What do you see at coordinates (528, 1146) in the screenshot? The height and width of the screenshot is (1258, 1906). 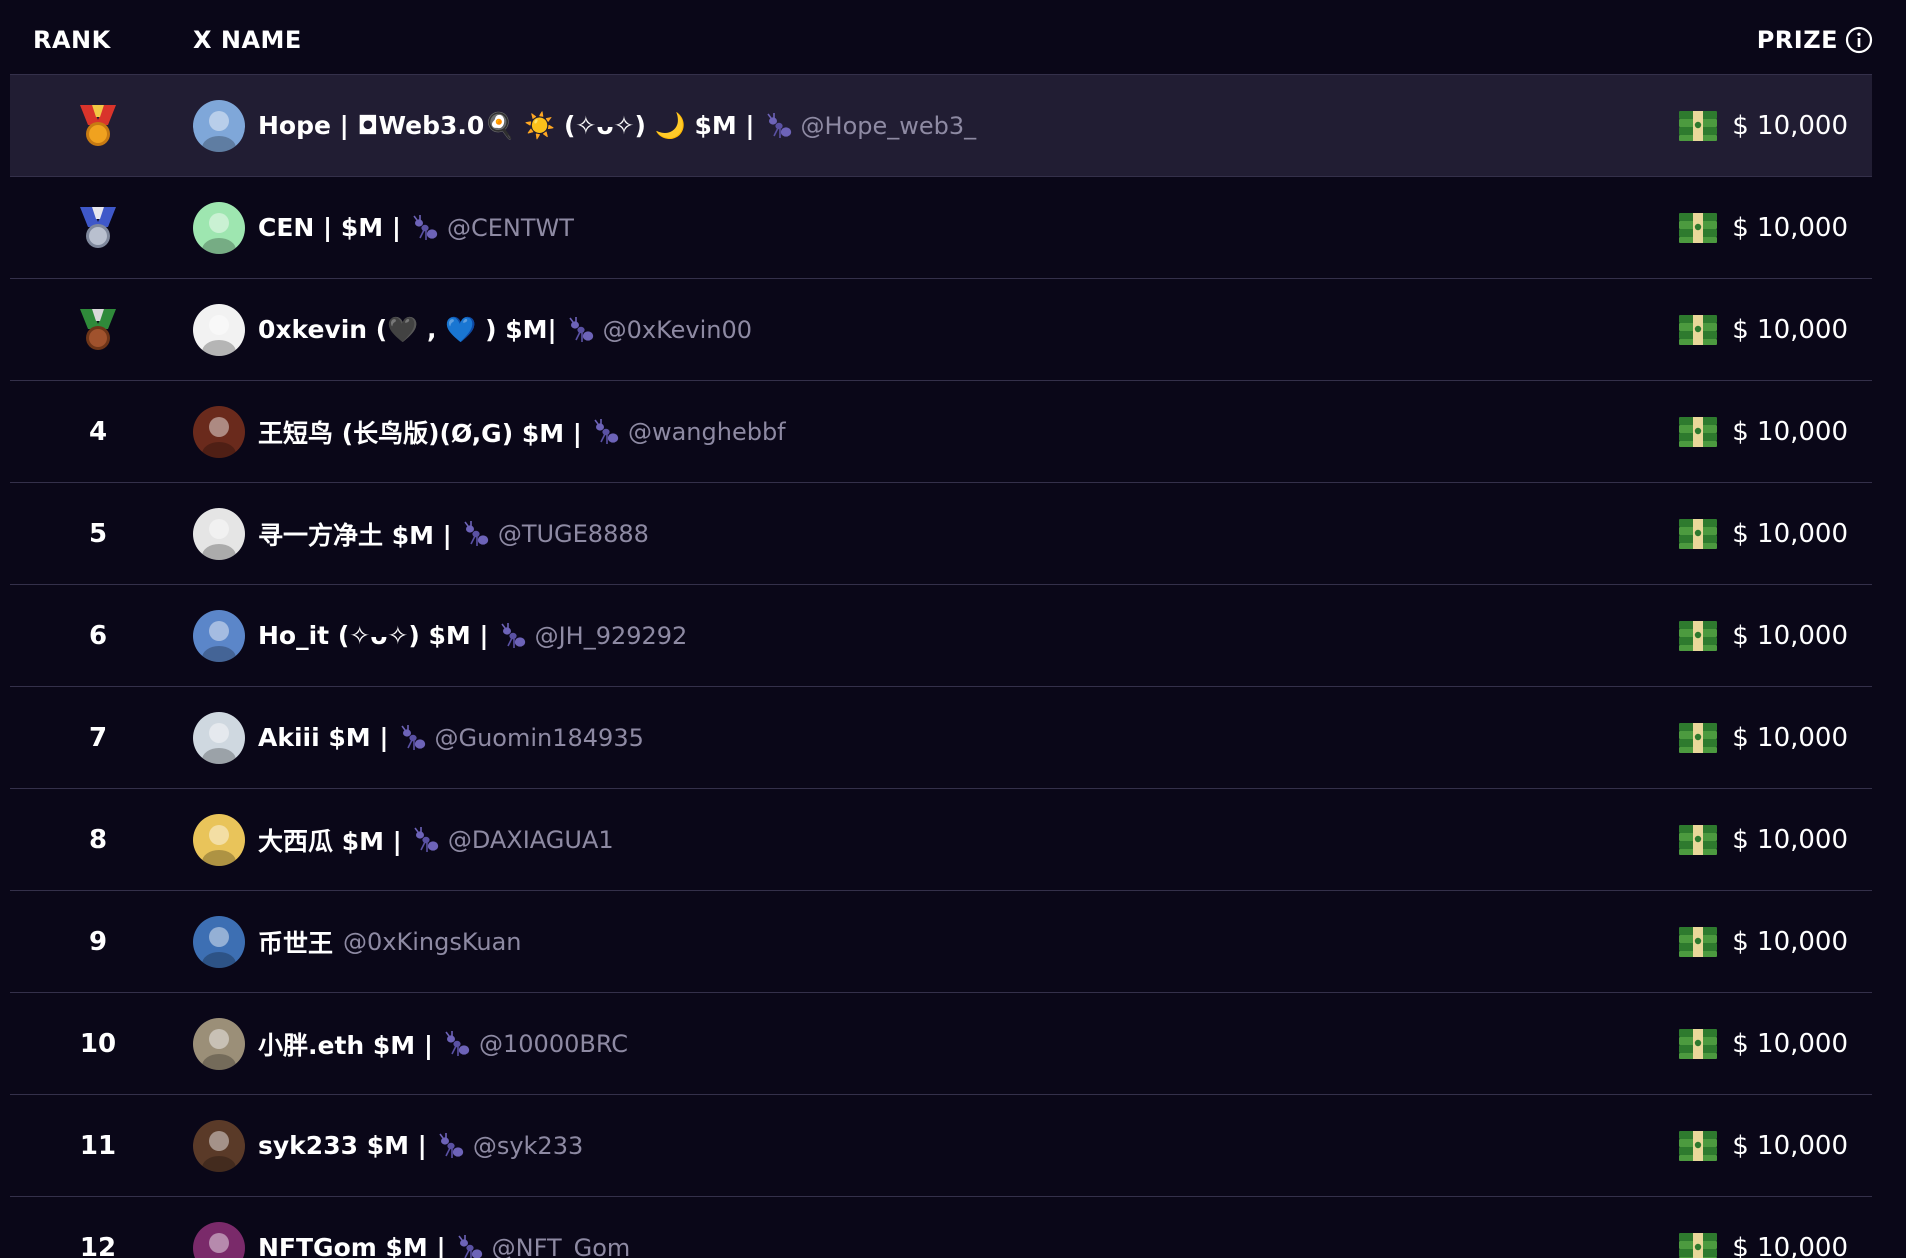 I see `user-handle: @syk233` at bounding box center [528, 1146].